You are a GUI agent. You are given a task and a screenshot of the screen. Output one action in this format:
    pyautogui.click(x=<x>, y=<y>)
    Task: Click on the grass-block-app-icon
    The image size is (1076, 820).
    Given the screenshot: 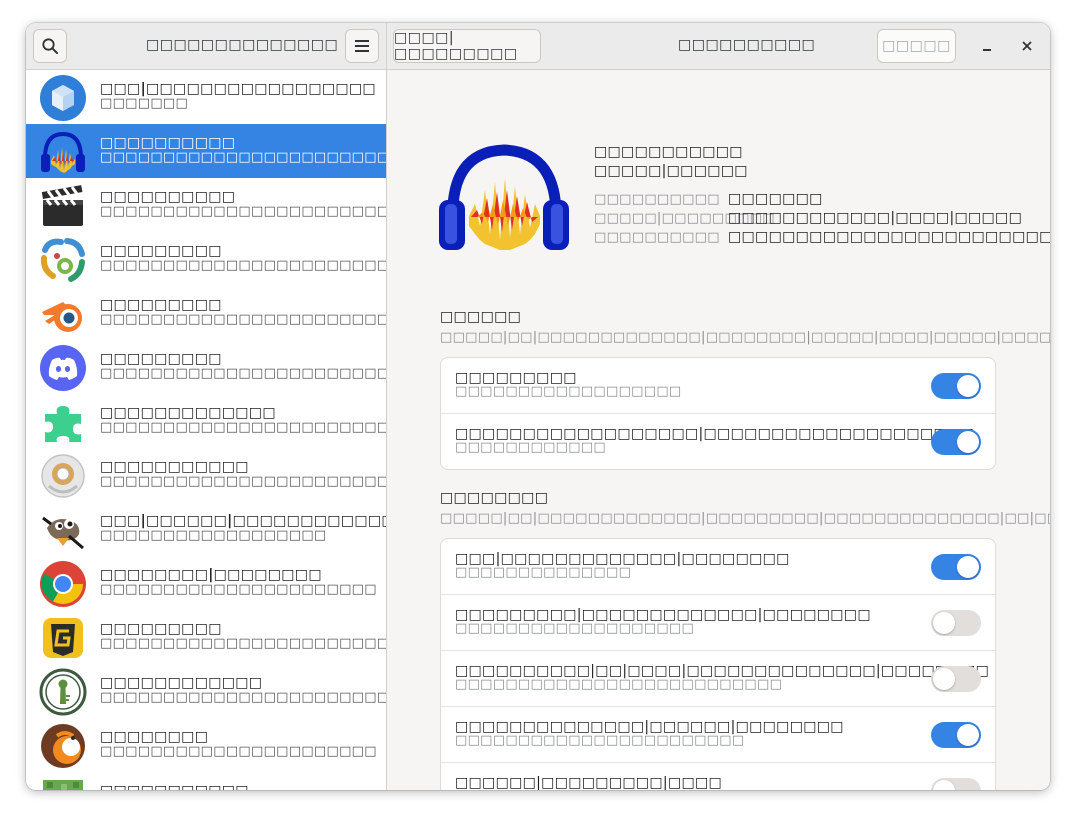 What is the action you would take?
    pyautogui.click(x=63, y=785)
    